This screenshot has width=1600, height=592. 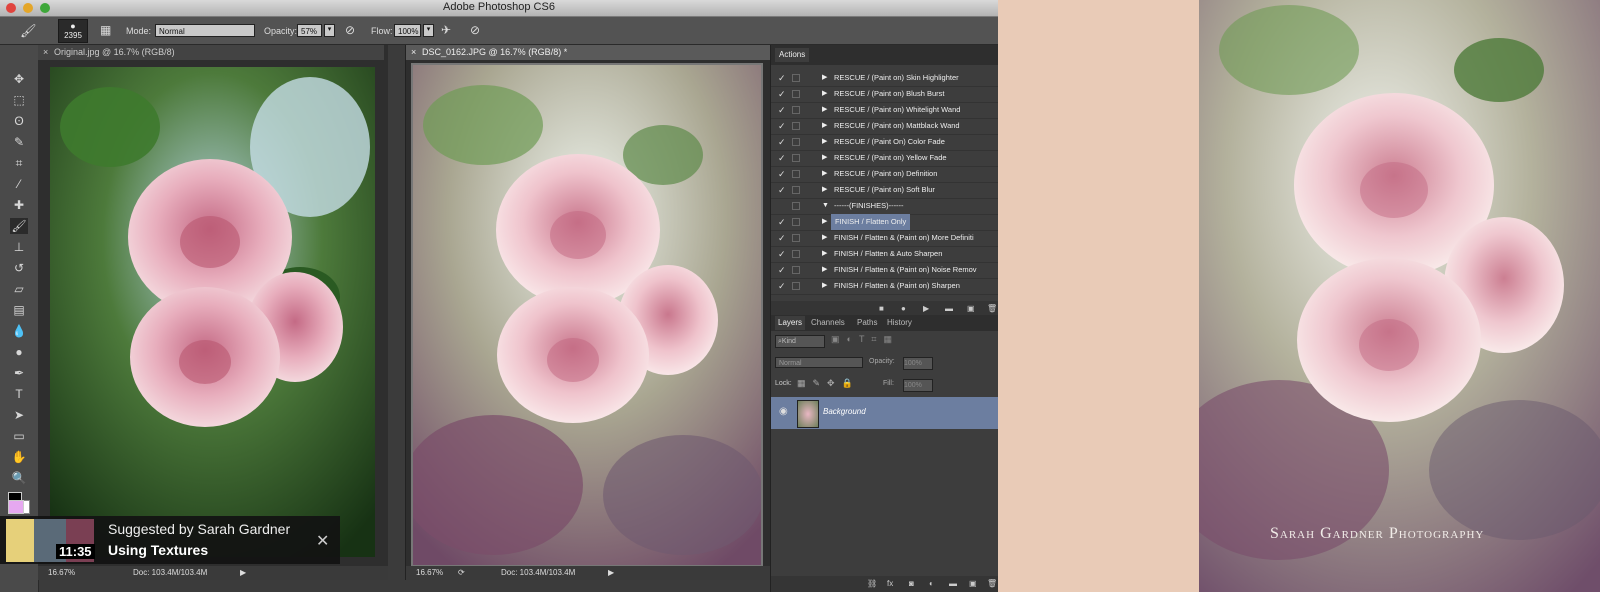 What do you see at coordinates (790, 323) in the screenshot?
I see `tab-layers: Layers` at bounding box center [790, 323].